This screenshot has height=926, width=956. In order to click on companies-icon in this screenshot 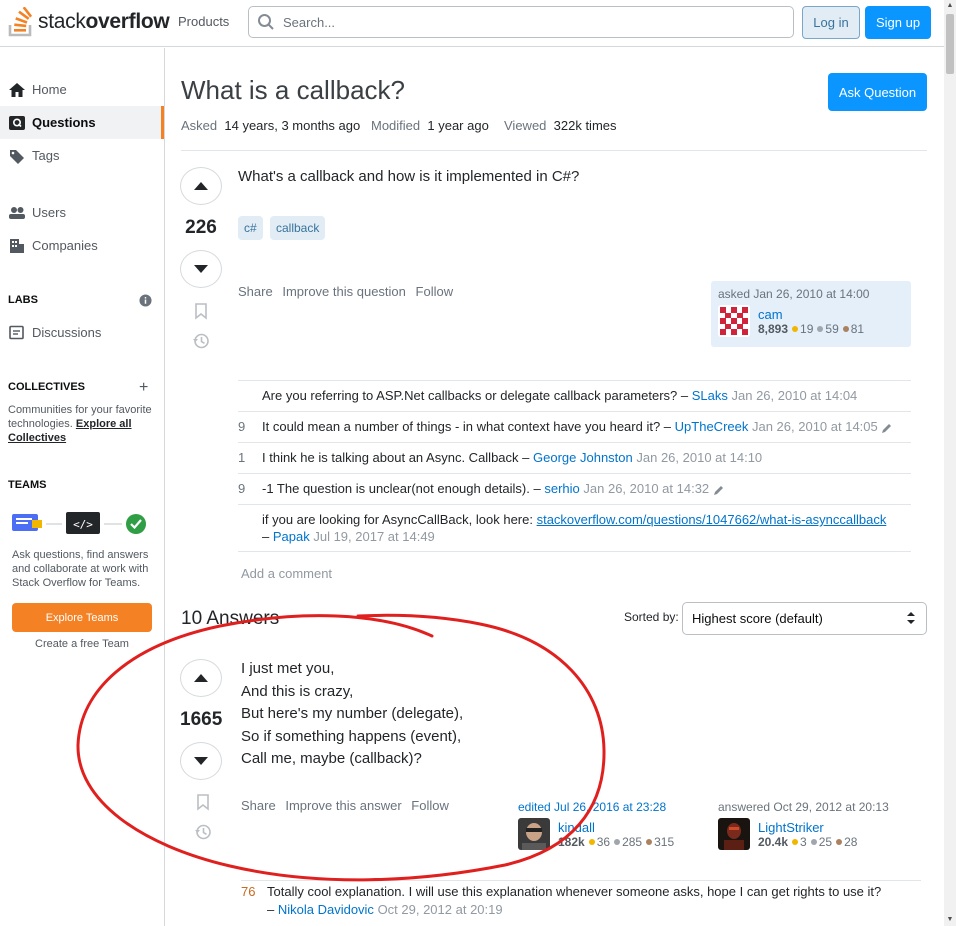, I will do `click(17, 246)`.